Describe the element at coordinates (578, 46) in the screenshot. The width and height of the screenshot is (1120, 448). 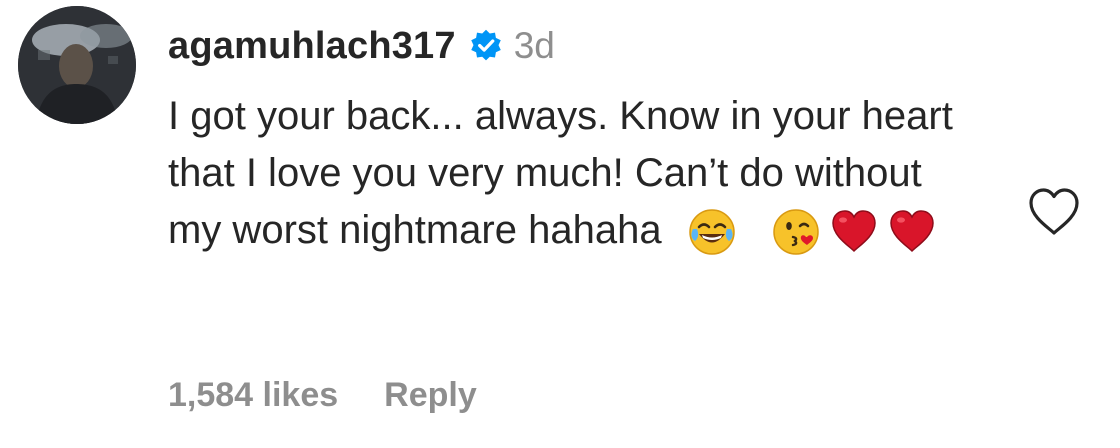
I see `comment-header: agamuhlach317 3d` at that location.